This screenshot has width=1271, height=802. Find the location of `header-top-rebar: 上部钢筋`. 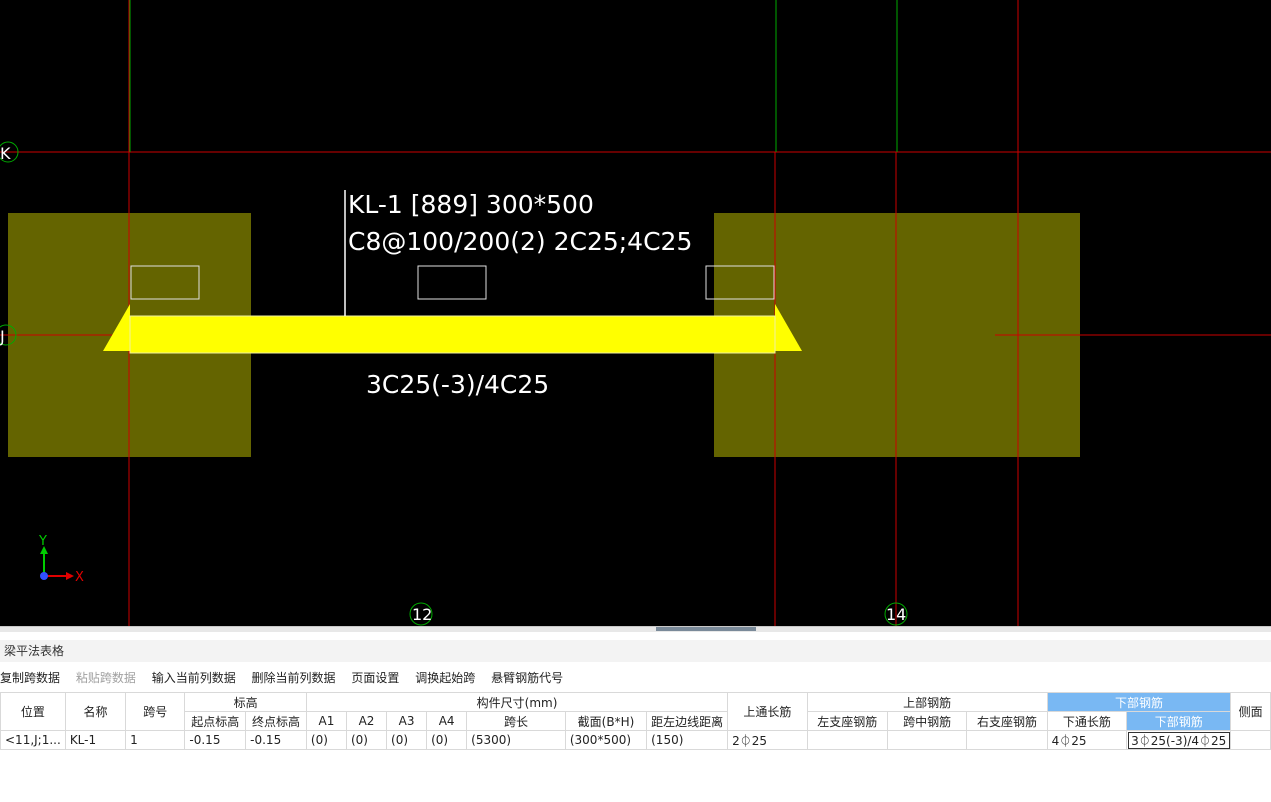

header-top-rebar: 上部钢筋 is located at coordinates (927, 702).